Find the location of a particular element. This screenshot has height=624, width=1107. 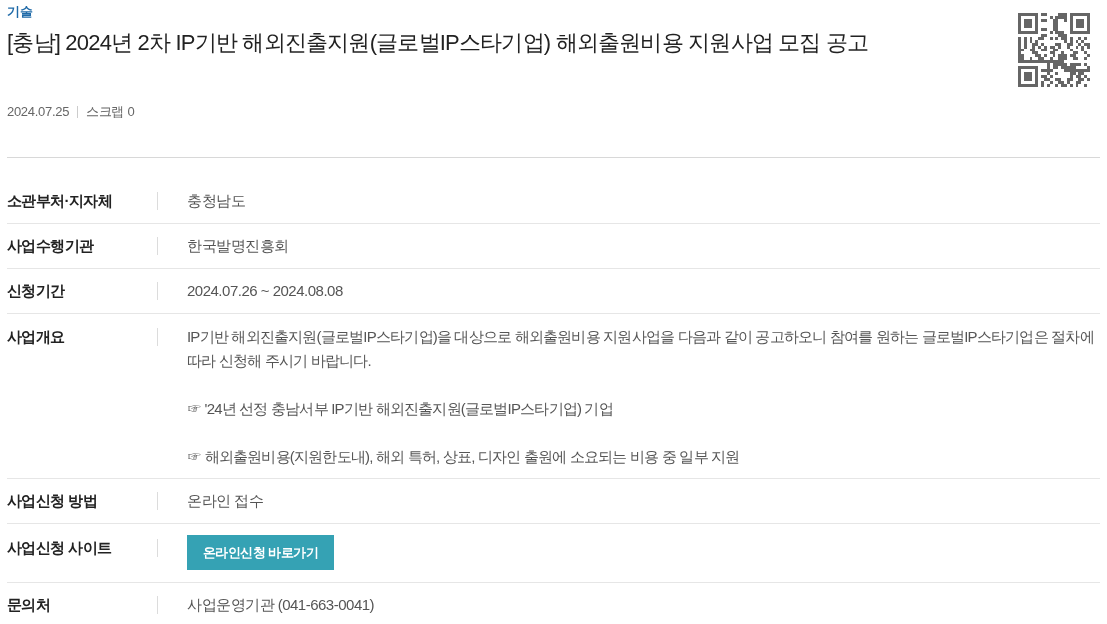

field-value: 사업운영기관 (041-663-0041) is located at coordinates (281, 605).